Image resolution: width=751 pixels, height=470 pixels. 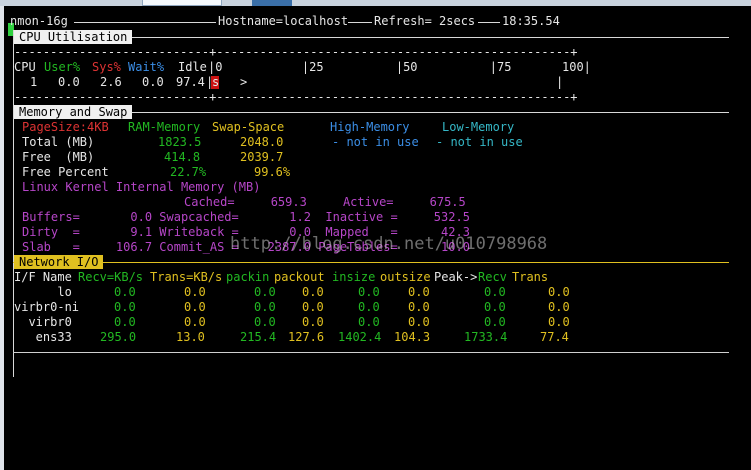 I want to click on net-header-insize: insize, so click(x=354, y=277).